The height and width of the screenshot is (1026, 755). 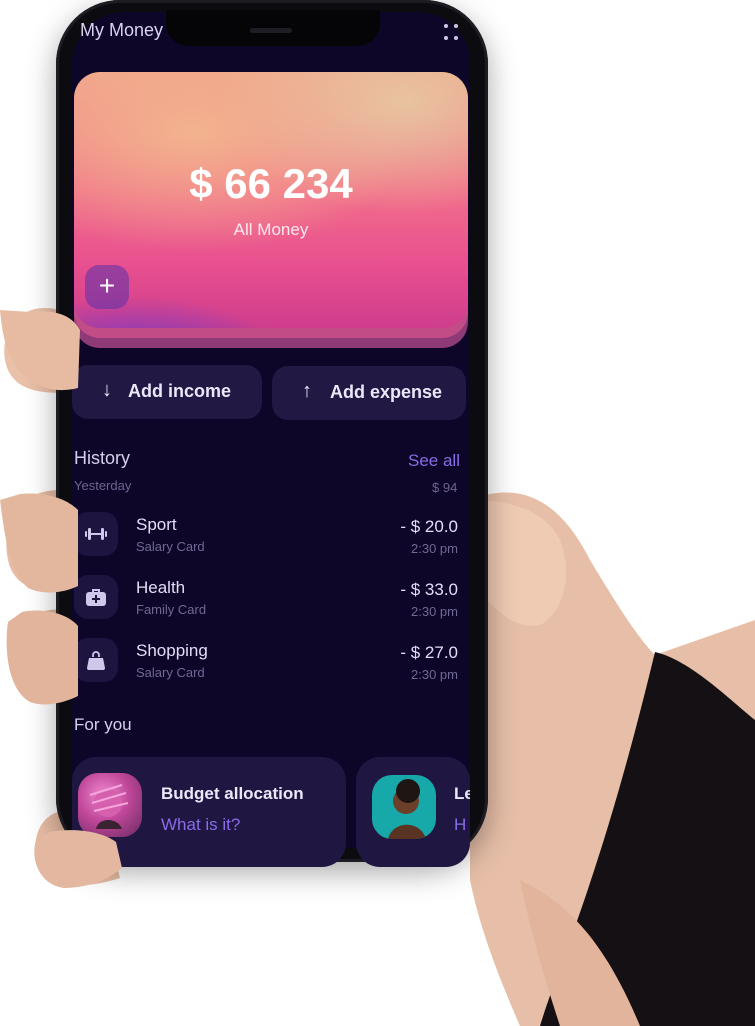 What do you see at coordinates (107, 390) in the screenshot?
I see `arrow-down-icon: ↓` at bounding box center [107, 390].